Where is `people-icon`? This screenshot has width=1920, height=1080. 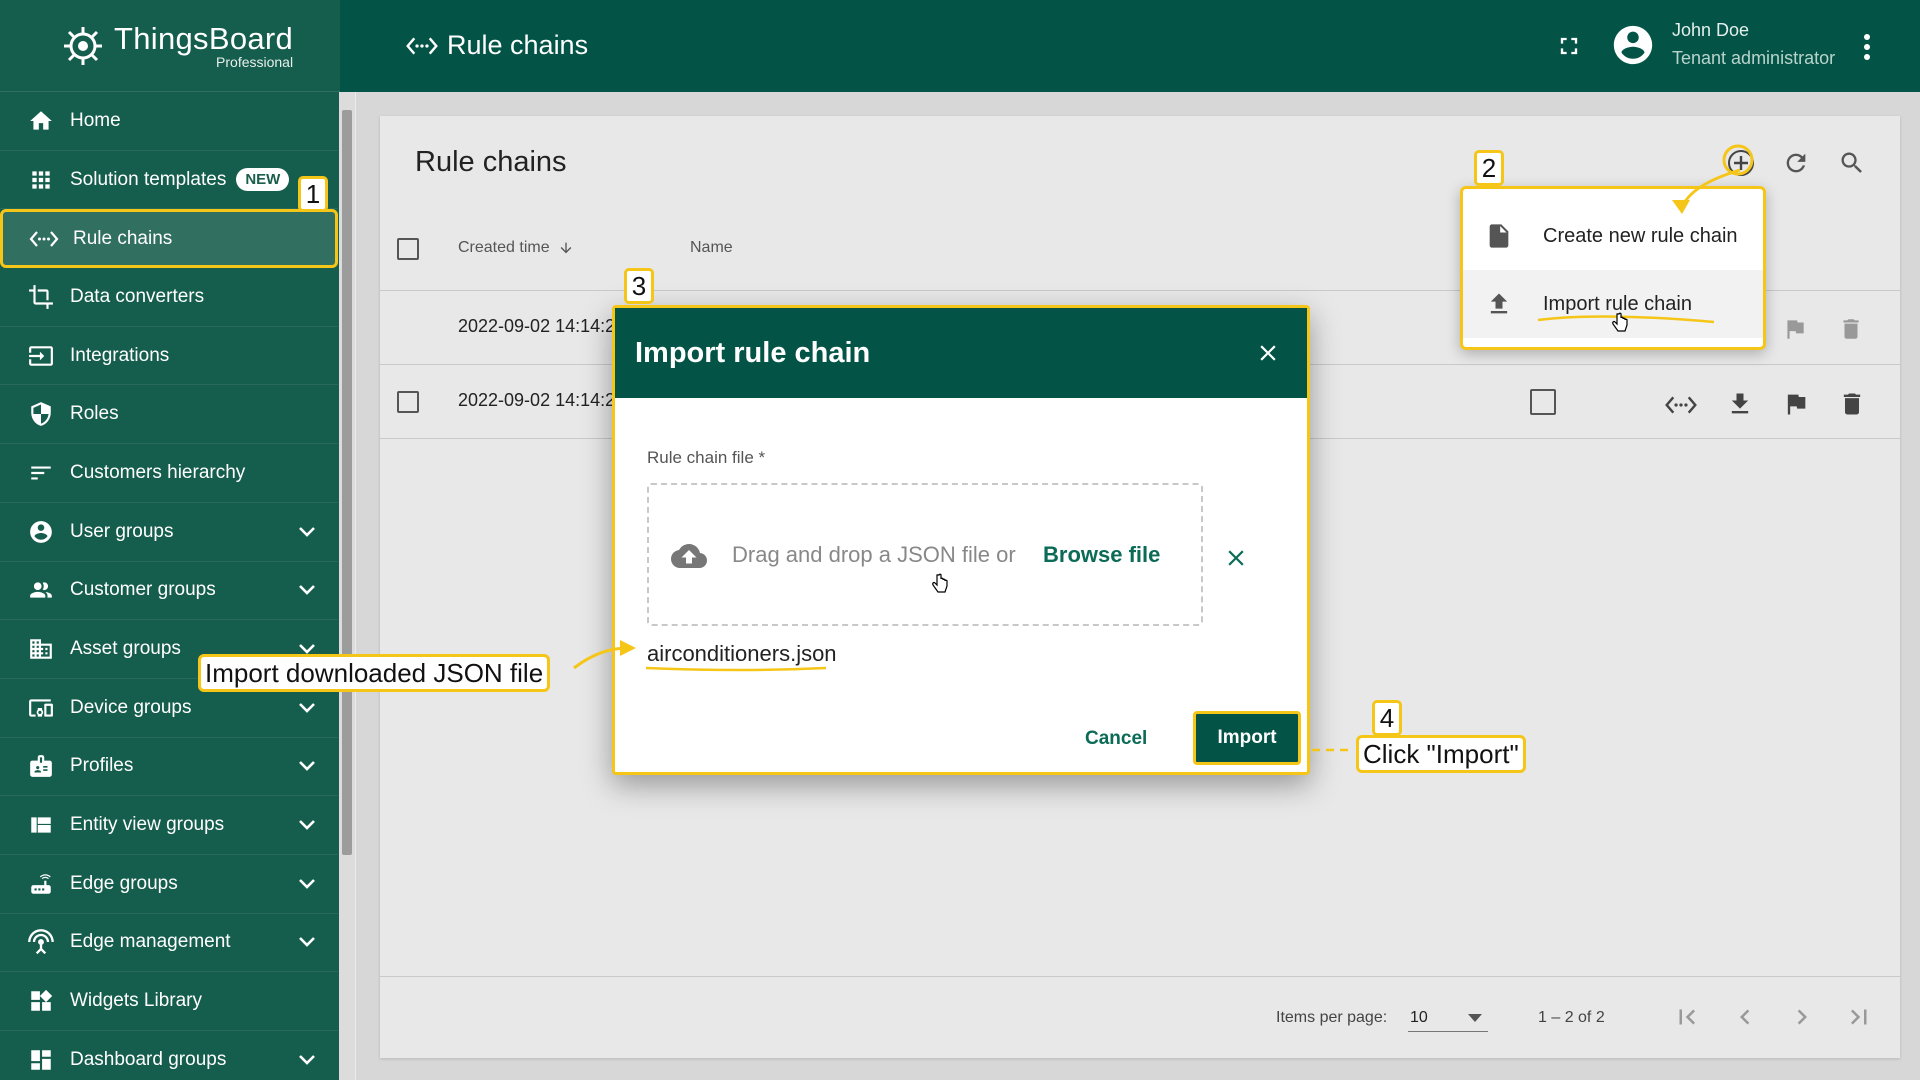 people-icon is located at coordinates (41, 590).